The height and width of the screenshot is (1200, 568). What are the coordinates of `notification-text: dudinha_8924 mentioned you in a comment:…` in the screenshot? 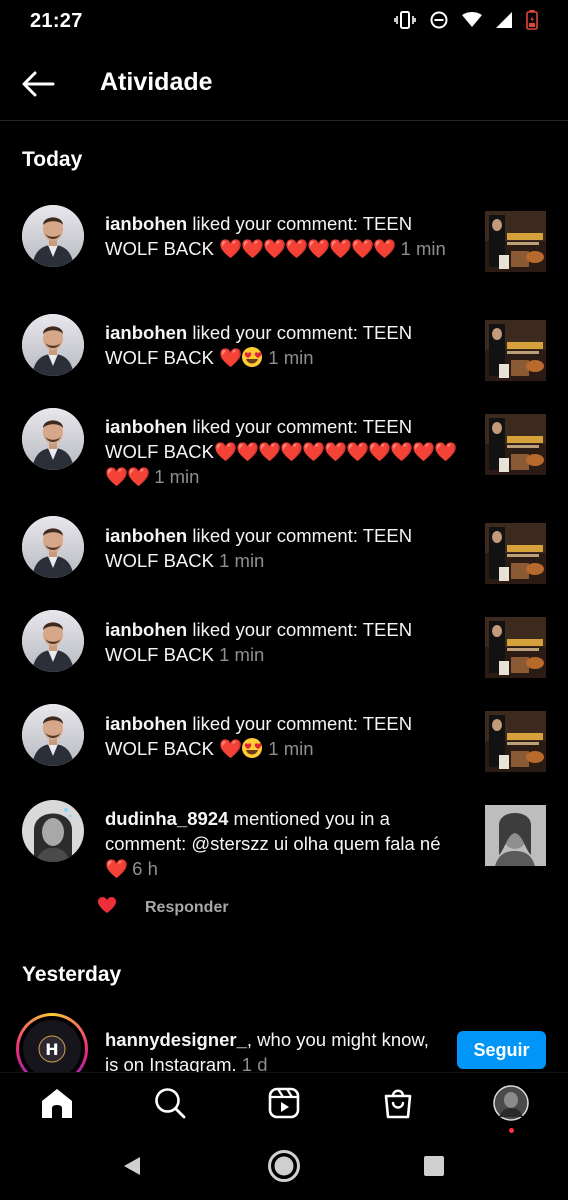 It's located at (285, 843).